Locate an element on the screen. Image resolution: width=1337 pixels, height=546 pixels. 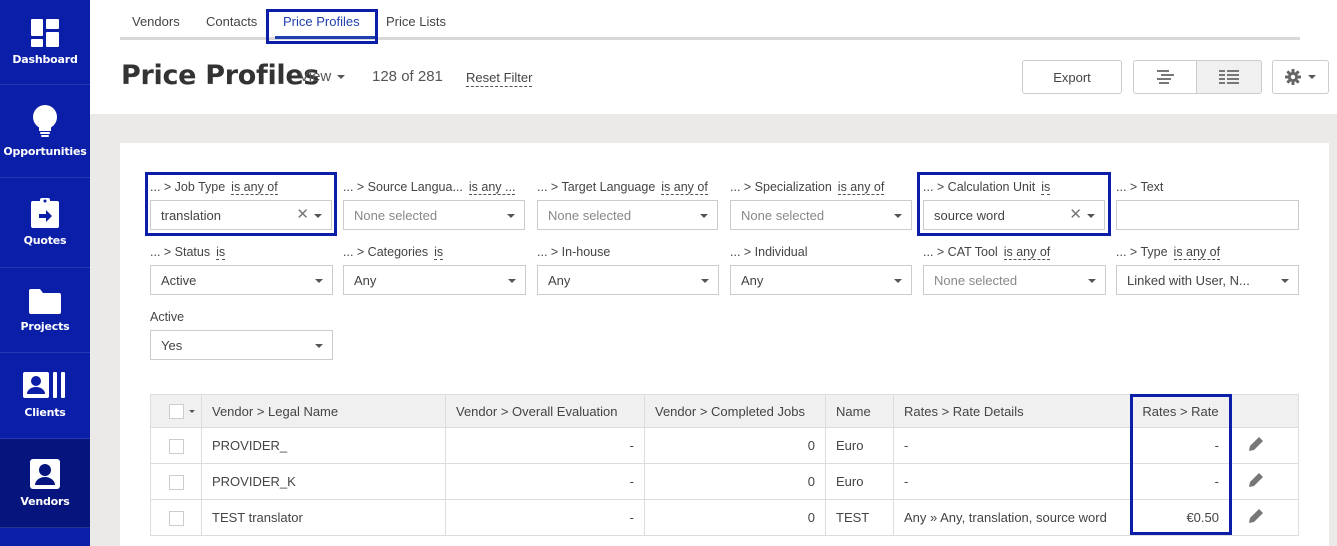
sidebar-item-vendors: Vendors is located at coordinates (45, 483).